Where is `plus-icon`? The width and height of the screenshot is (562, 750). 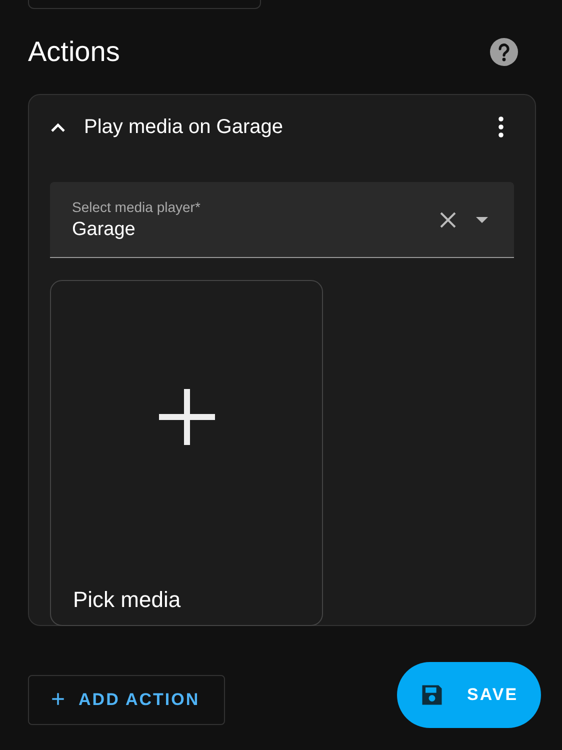 plus-icon is located at coordinates (186, 417).